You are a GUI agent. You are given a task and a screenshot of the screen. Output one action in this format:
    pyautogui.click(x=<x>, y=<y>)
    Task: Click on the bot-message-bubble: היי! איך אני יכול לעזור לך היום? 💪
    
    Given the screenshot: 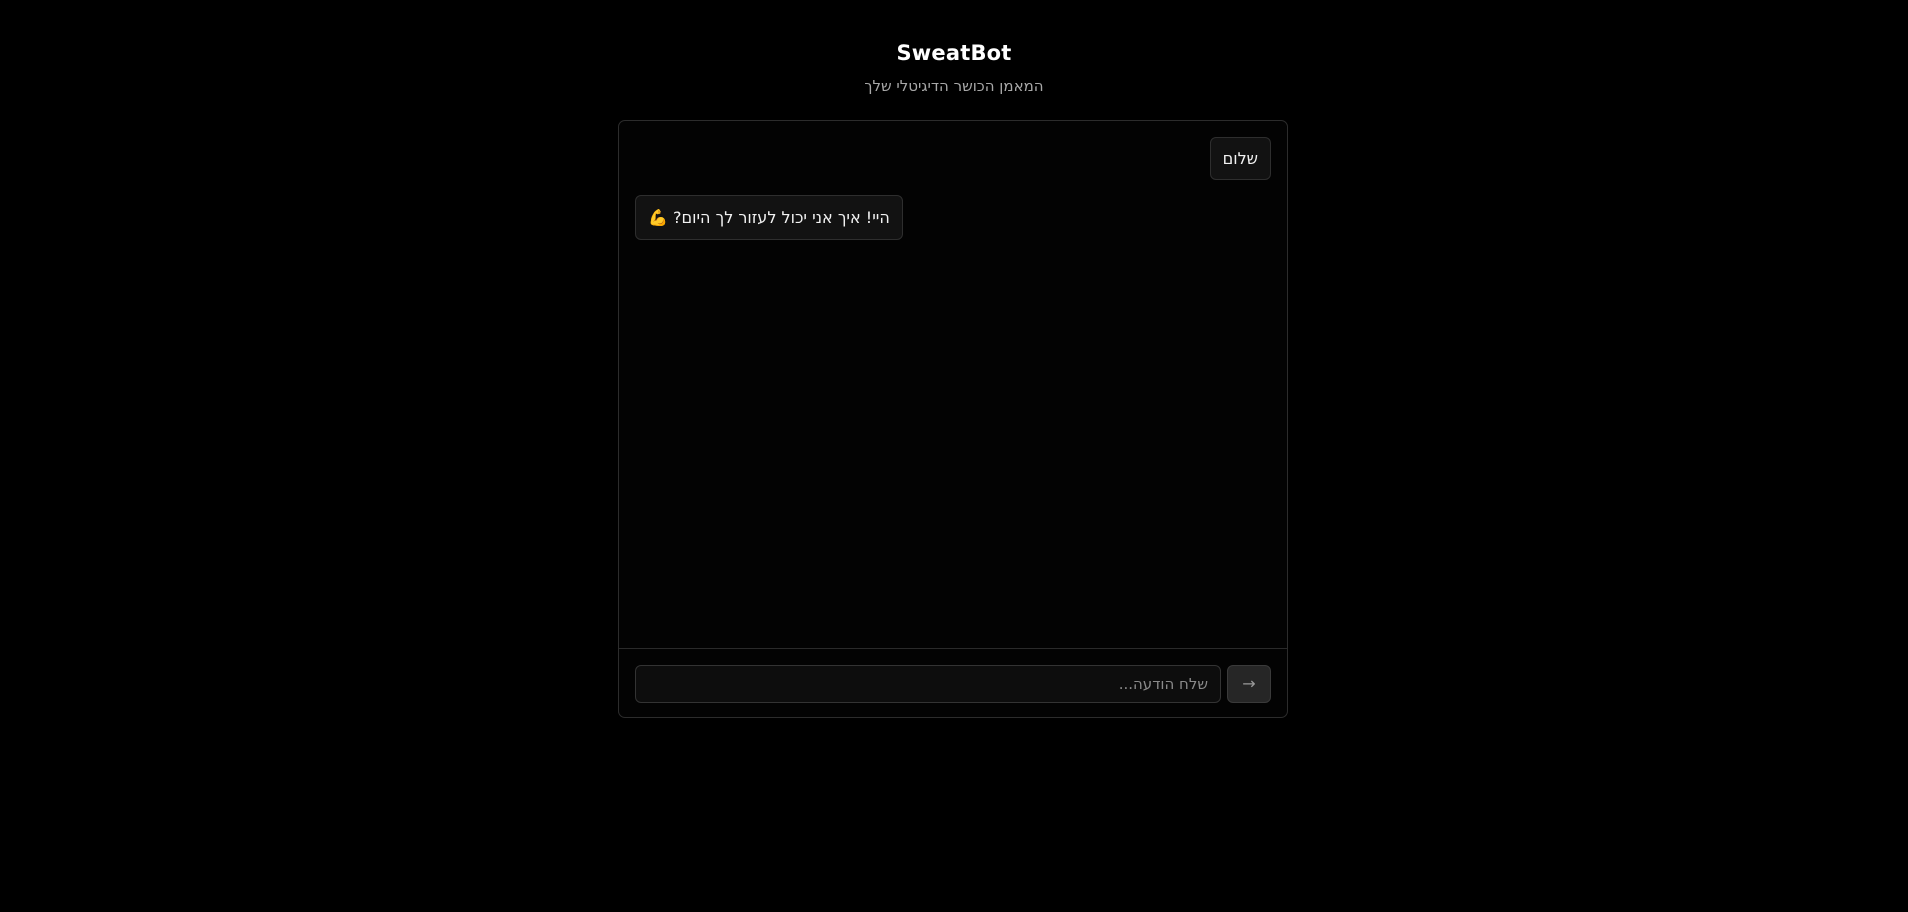 What is the action you would take?
    pyautogui.click(x=769, y=217)
    